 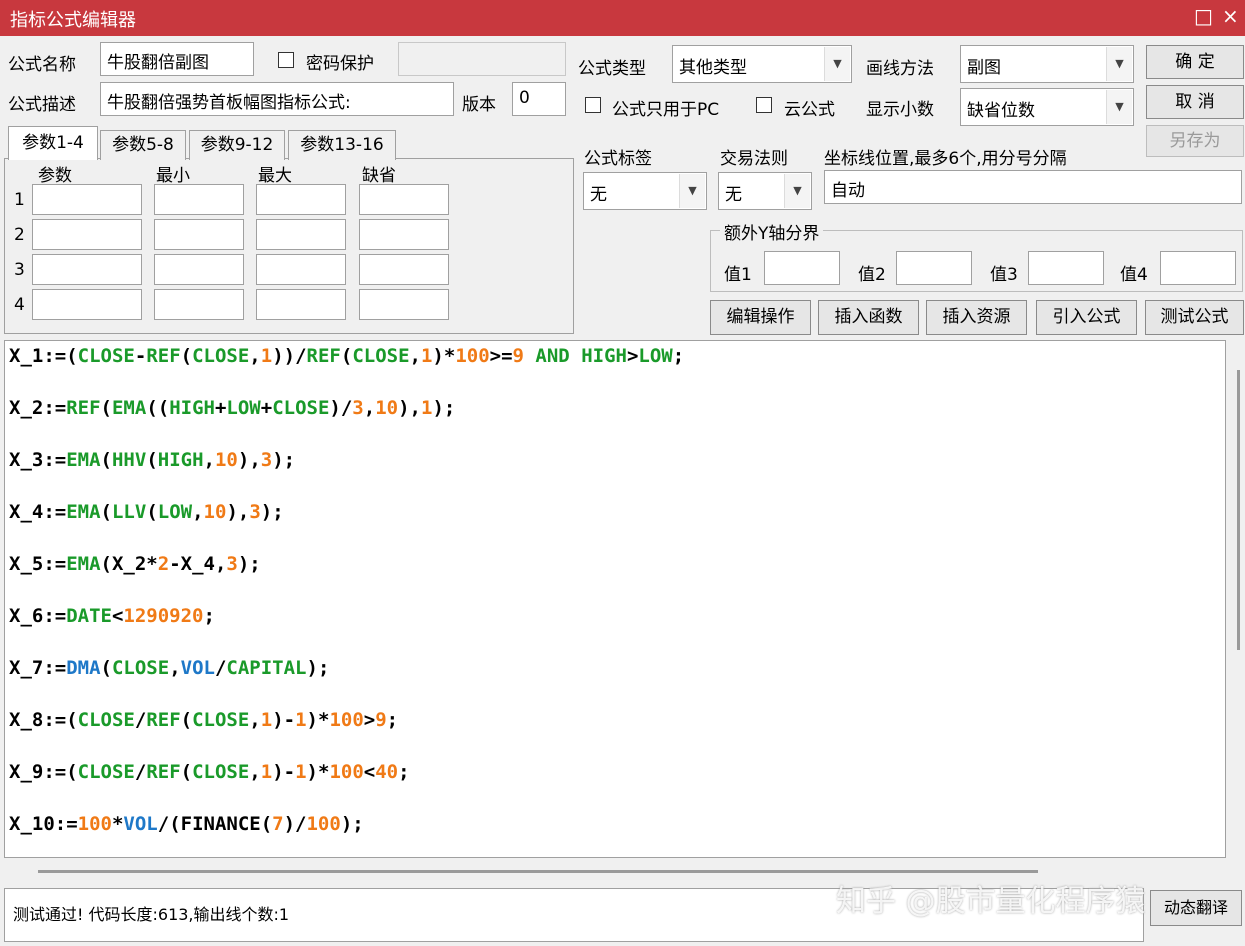 What do you see at coordinates (976, 317) in the screenshot?
I see `insert-resource-button: 插入资源` at bounding box center [976, 317].